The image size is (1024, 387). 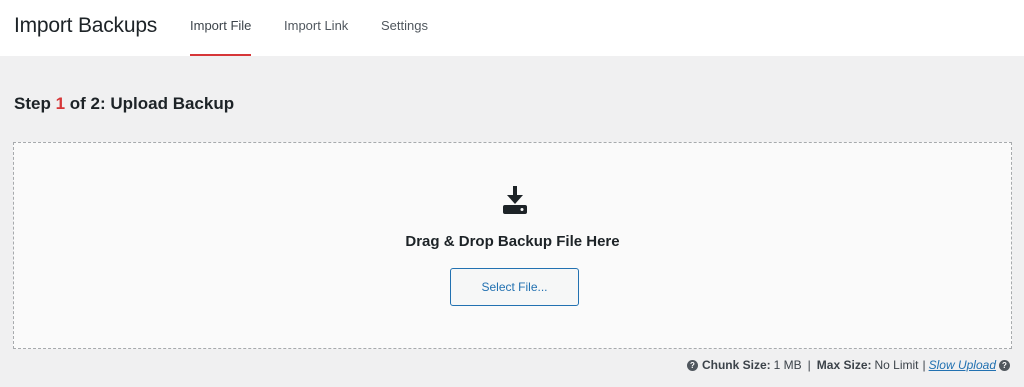 What do you see at coordinates (515, 200) in the screenshot?
I see `download-icon` at bounding box center [515, 200].